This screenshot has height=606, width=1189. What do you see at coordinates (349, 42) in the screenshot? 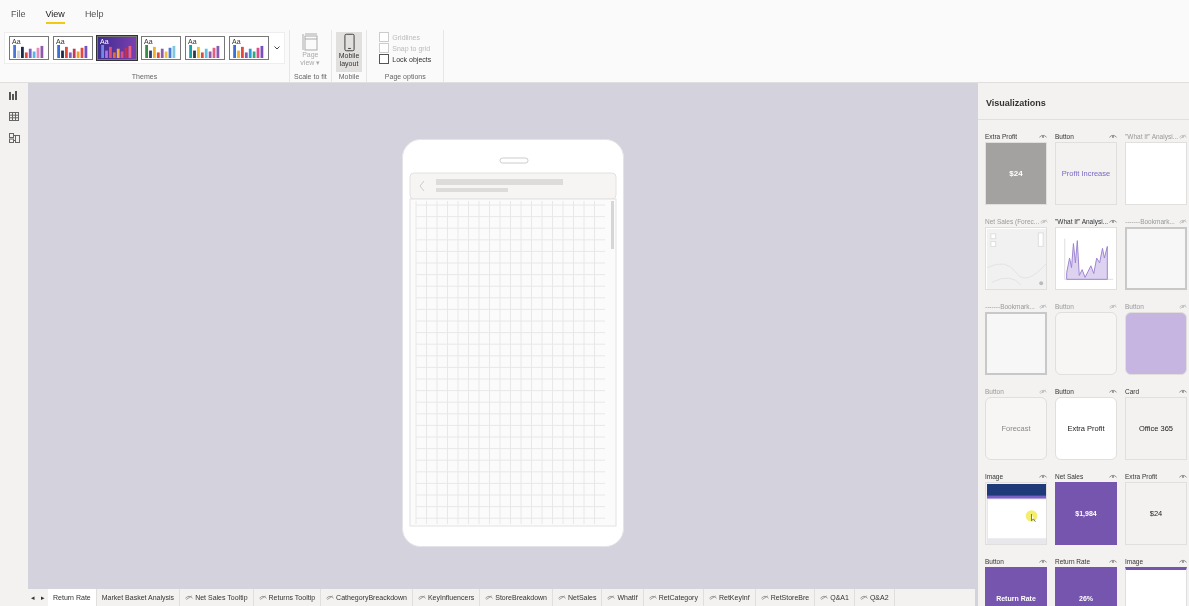
I see `phone-icon` at bounding box center [349, 42].